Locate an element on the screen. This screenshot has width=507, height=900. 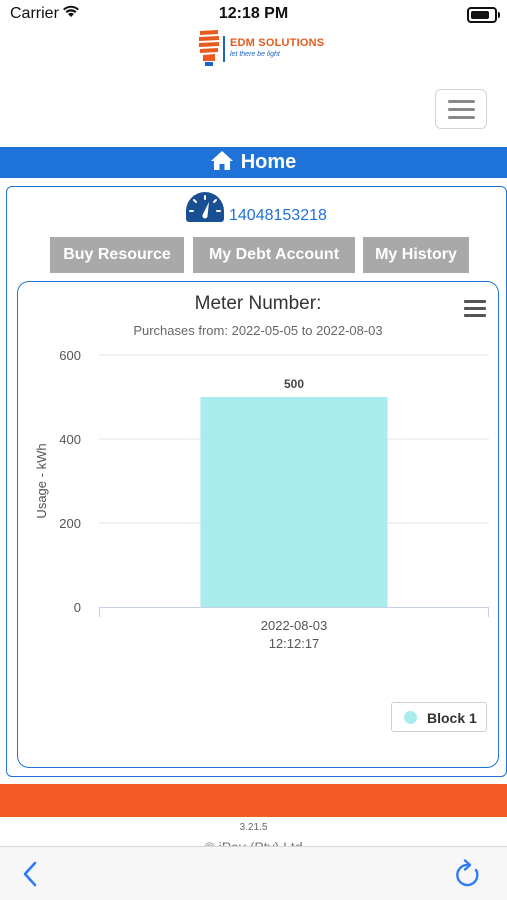
home-icon is located at coordinates (221, 160).